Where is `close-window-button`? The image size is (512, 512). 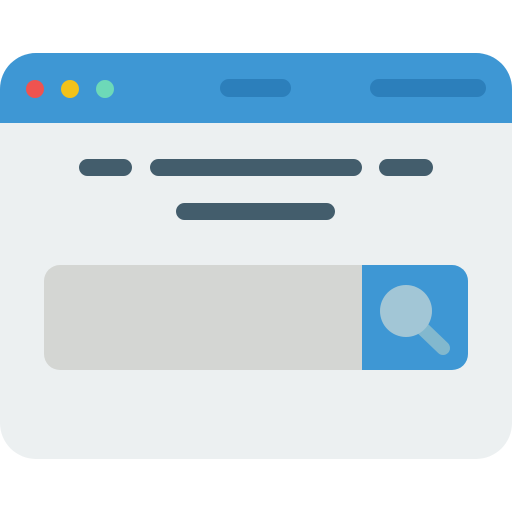 close-window-button is located at coordinates (35, 89).